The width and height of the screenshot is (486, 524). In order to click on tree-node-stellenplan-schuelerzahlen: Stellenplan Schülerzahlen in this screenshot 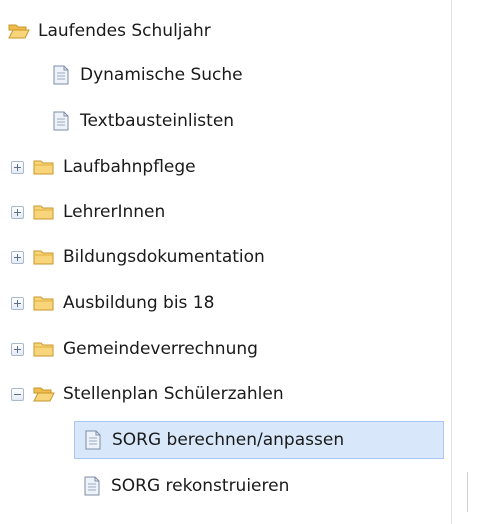, I will do `click(147, 394)`.